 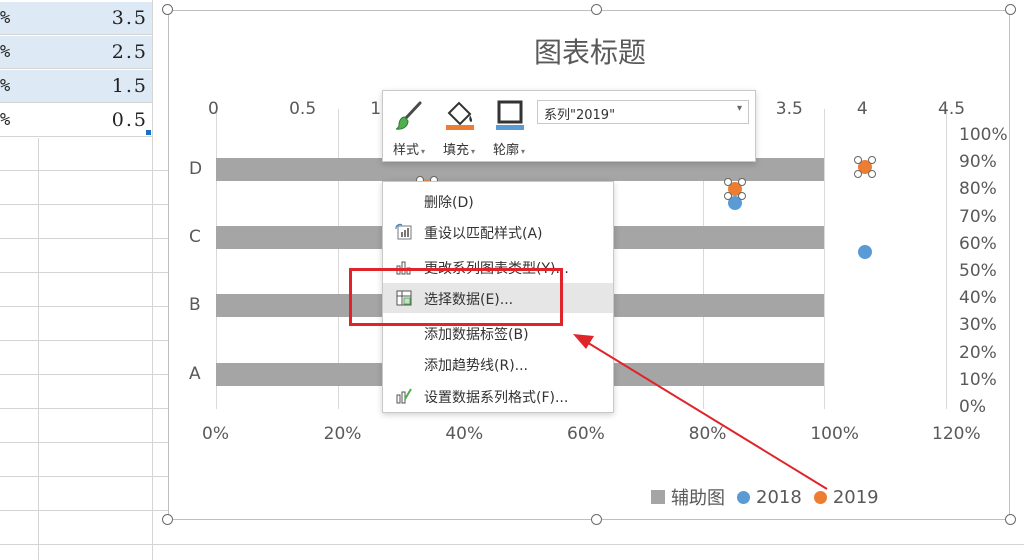 What do you see at coordinates (978, 352) in the screenshot?
I see `right-axis-tick: 20%` at bounding box center [978, 352].